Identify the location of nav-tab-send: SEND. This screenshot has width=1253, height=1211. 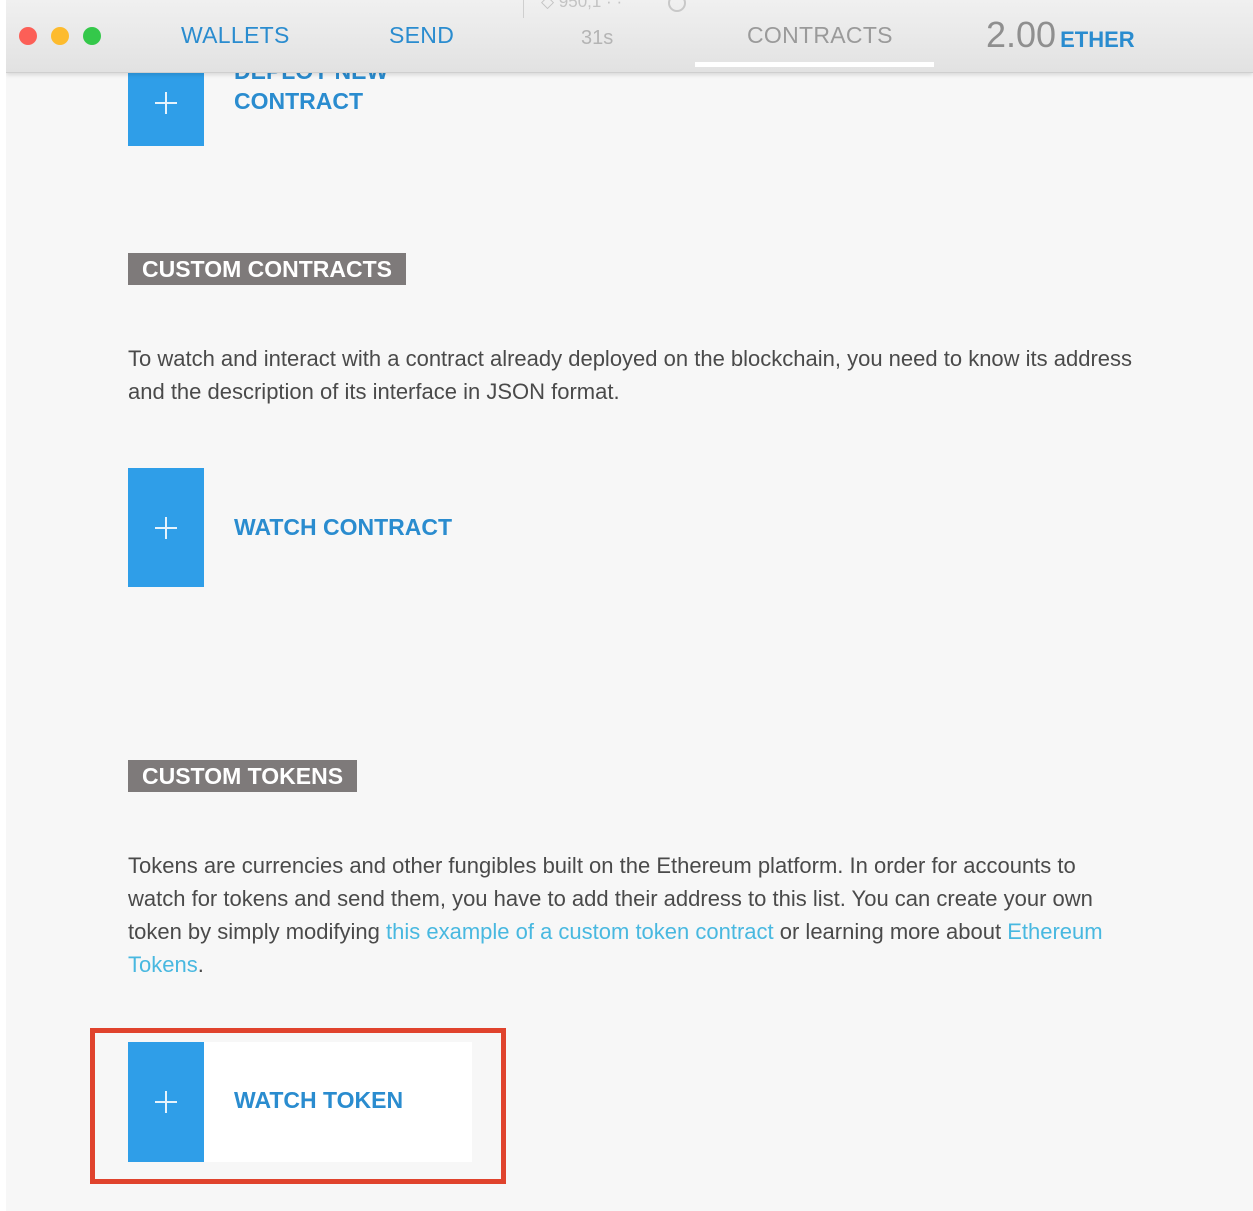
(421, 35).